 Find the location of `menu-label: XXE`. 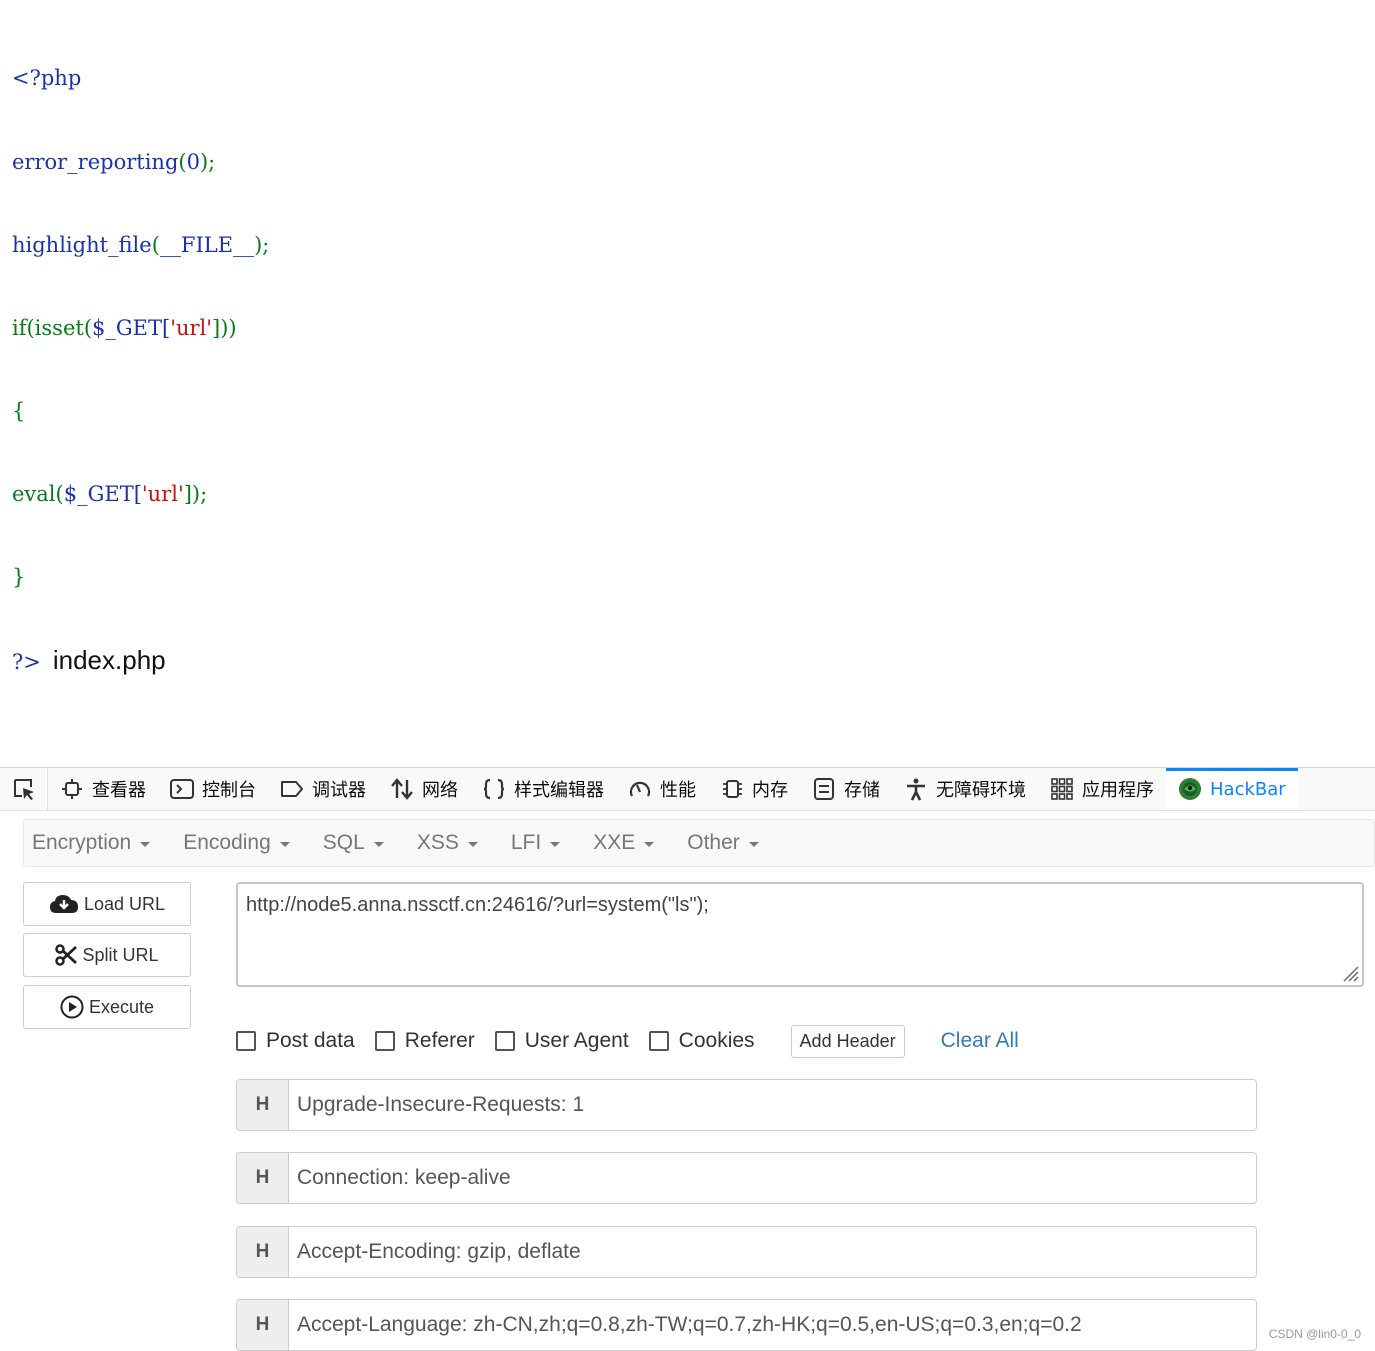

menu-label: XXE is located at coordinates (614, 843).